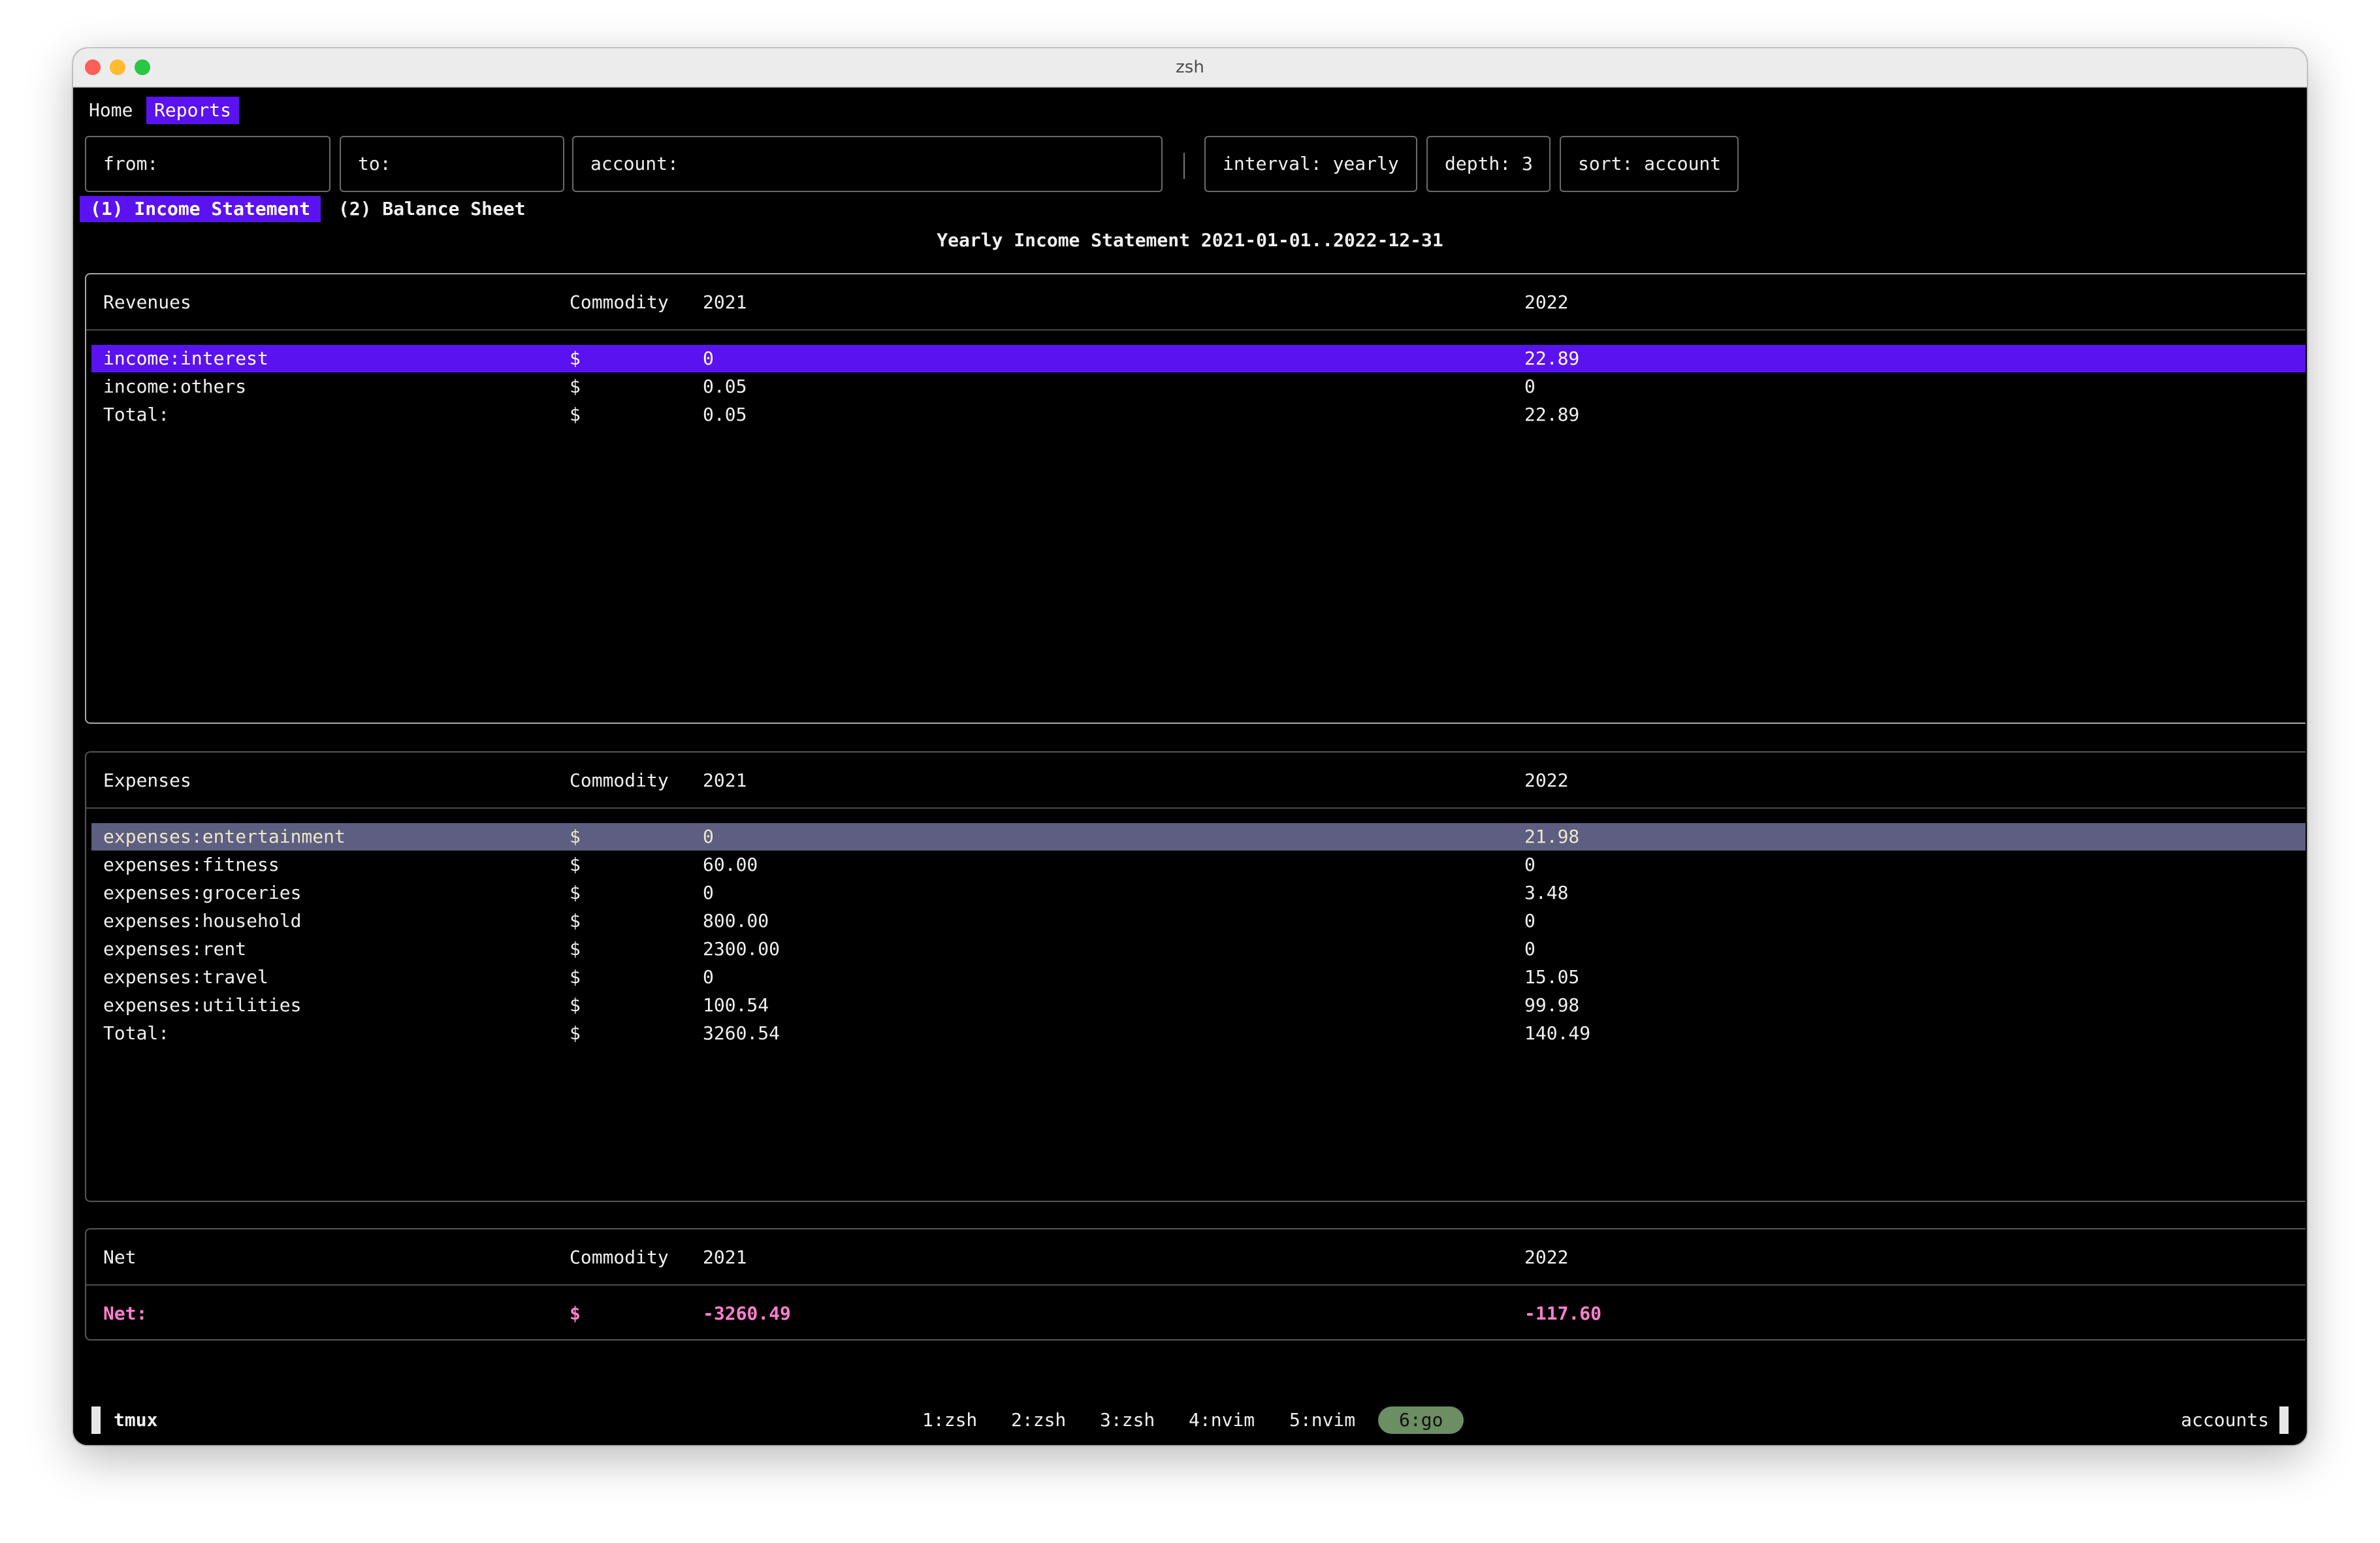 This screenshot has width=2380, height=1543. Describe the element at coordinates (1557, 1033) in the screenshot. I see `value-2022-cell: 140.49` at that location.